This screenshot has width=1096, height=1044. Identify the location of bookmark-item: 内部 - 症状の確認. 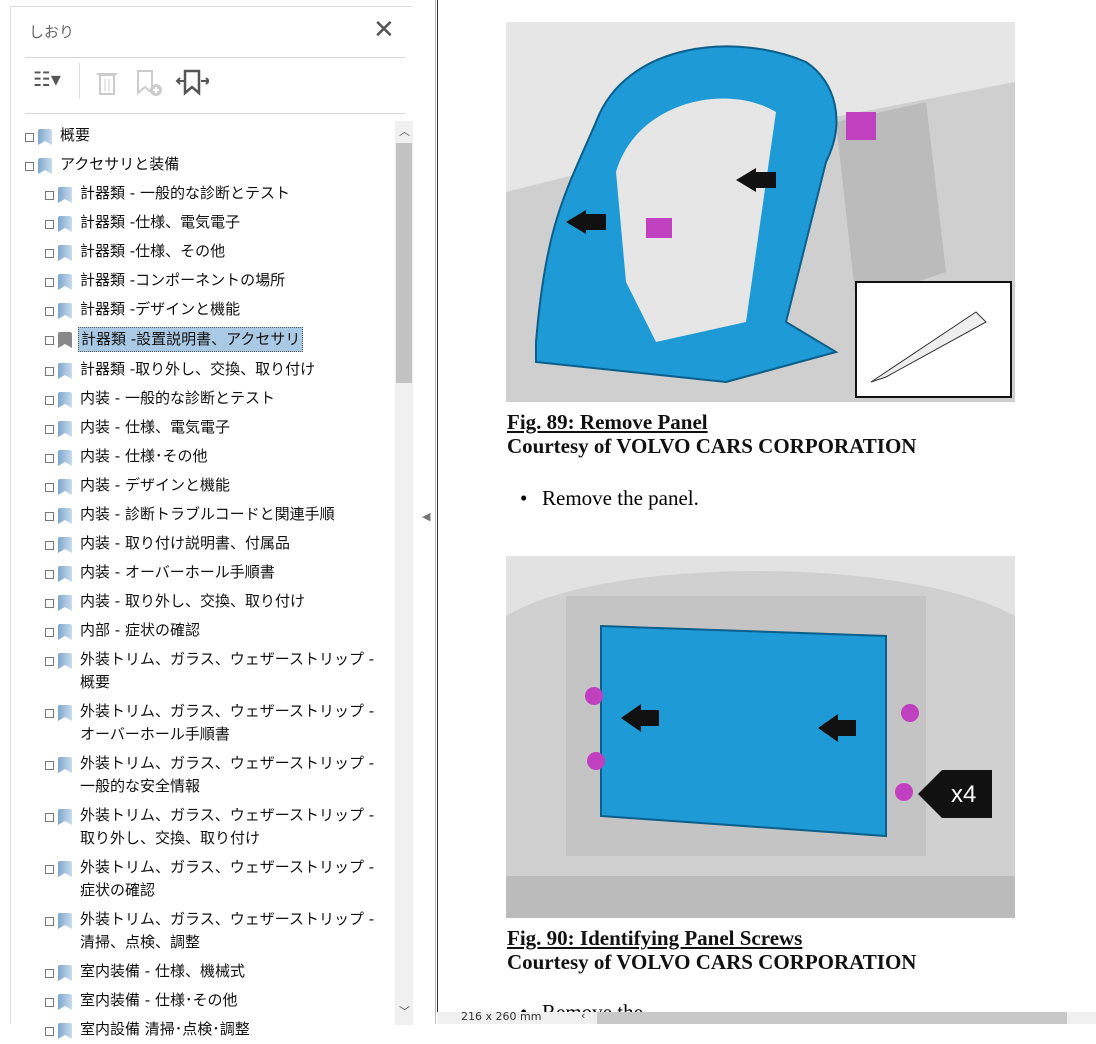
(210, 630).